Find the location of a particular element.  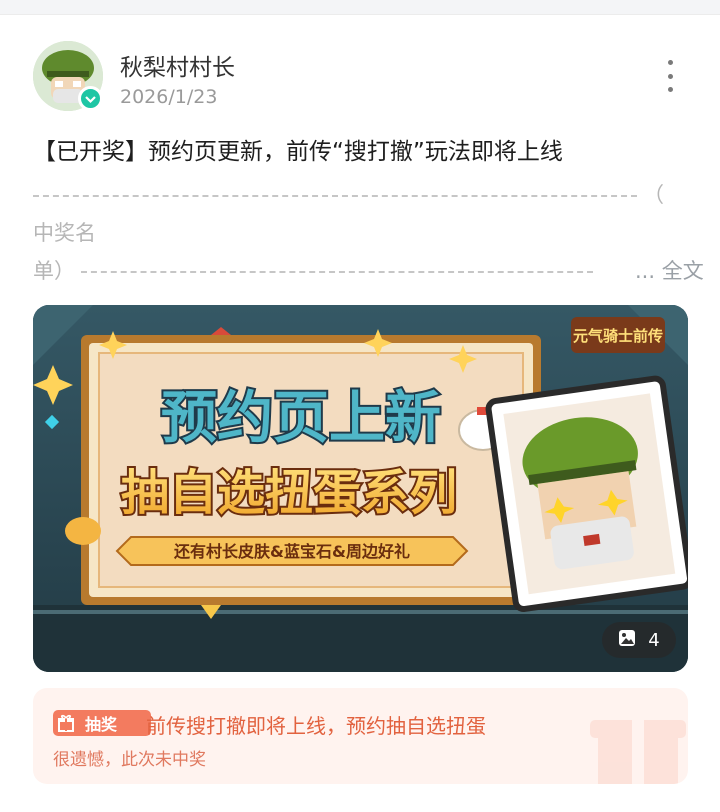

lottery-result-text: 很遗憾，此次未中奖 is located at coordinates (129, 760).